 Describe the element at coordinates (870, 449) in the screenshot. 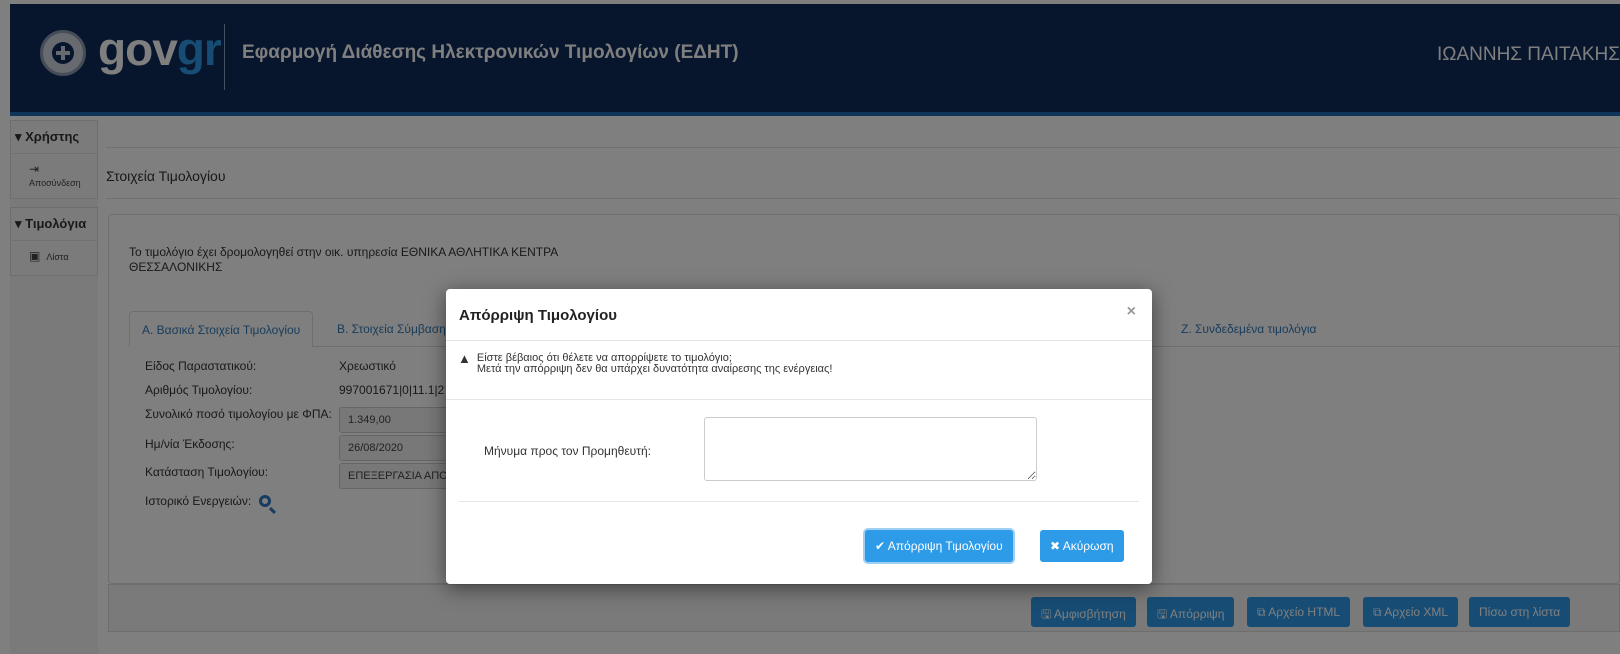

I see `supplier-message-textarea` at that location.